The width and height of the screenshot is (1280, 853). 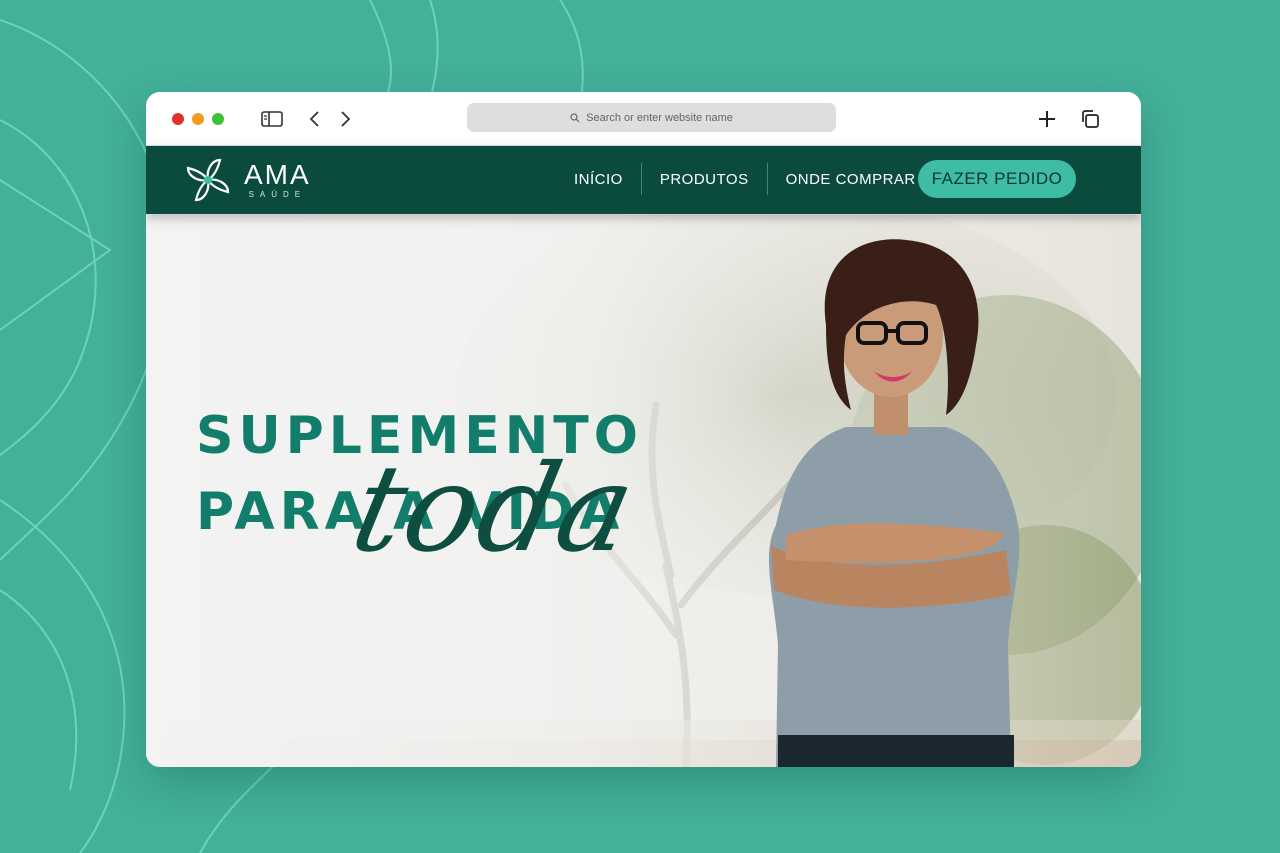 What do you see at coordinates (277, 194) in the screenshot?
I see `logo-subtitle: SAÚDE` at bounding box center [277, 194].